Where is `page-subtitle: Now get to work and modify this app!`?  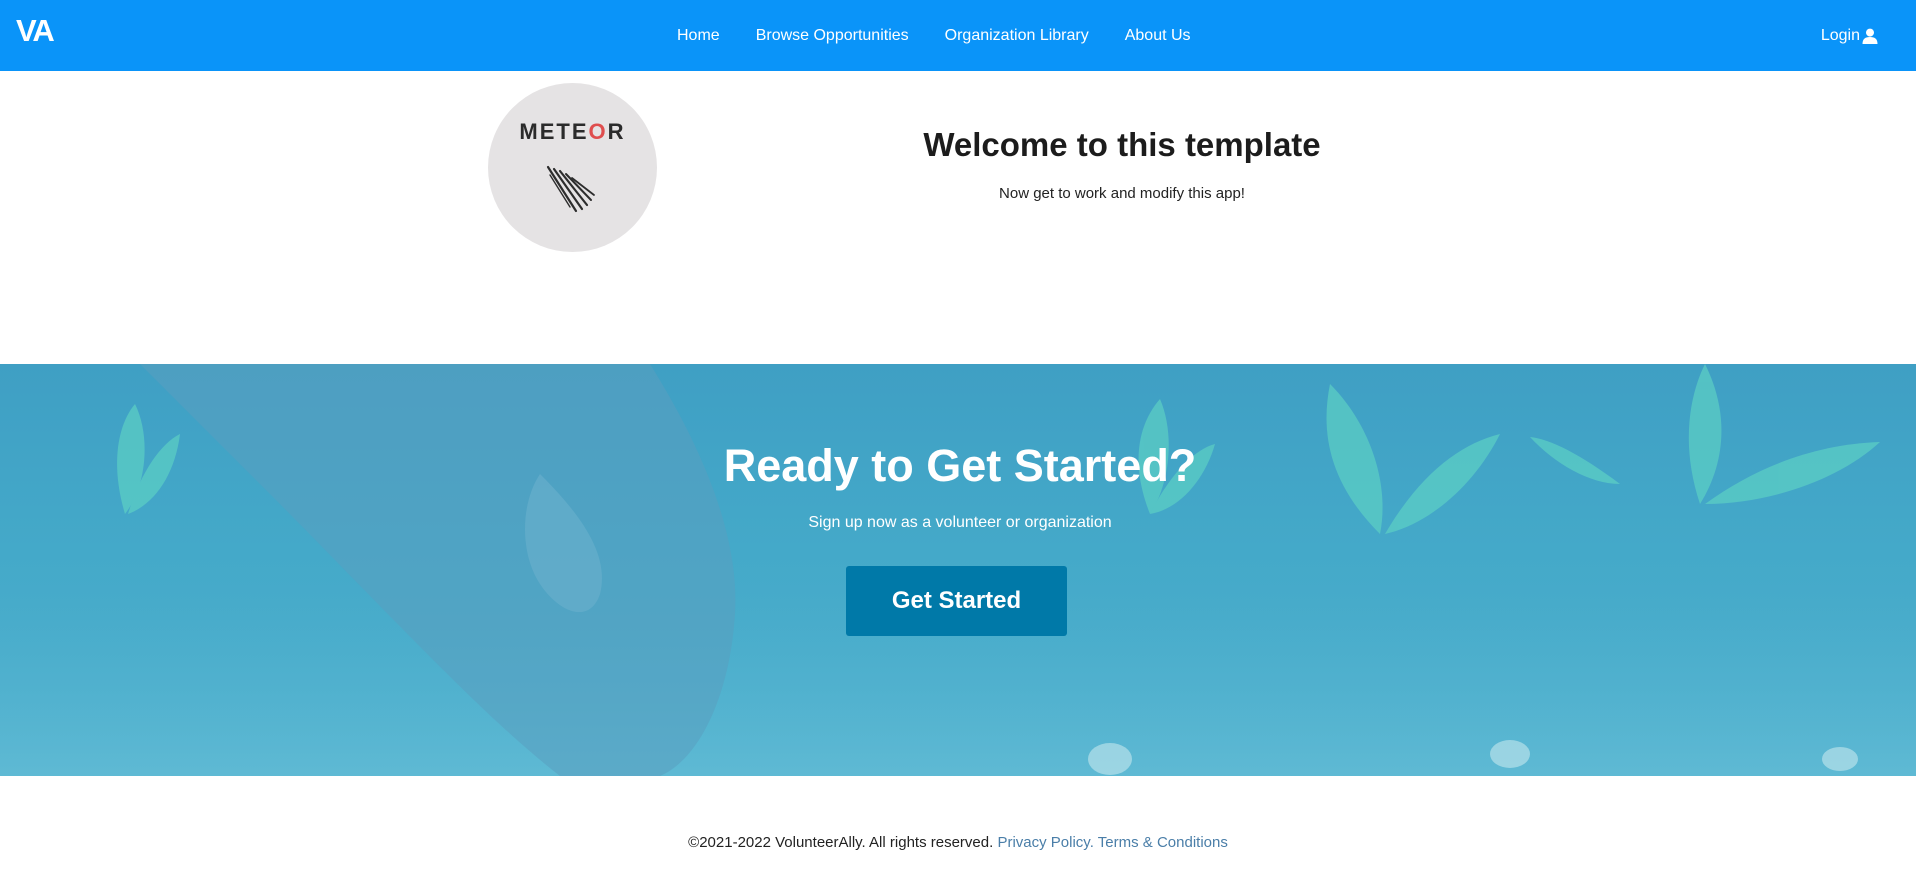
page-subtitle: Now get to work and modify this app! is located at coordinates (1122, 193).